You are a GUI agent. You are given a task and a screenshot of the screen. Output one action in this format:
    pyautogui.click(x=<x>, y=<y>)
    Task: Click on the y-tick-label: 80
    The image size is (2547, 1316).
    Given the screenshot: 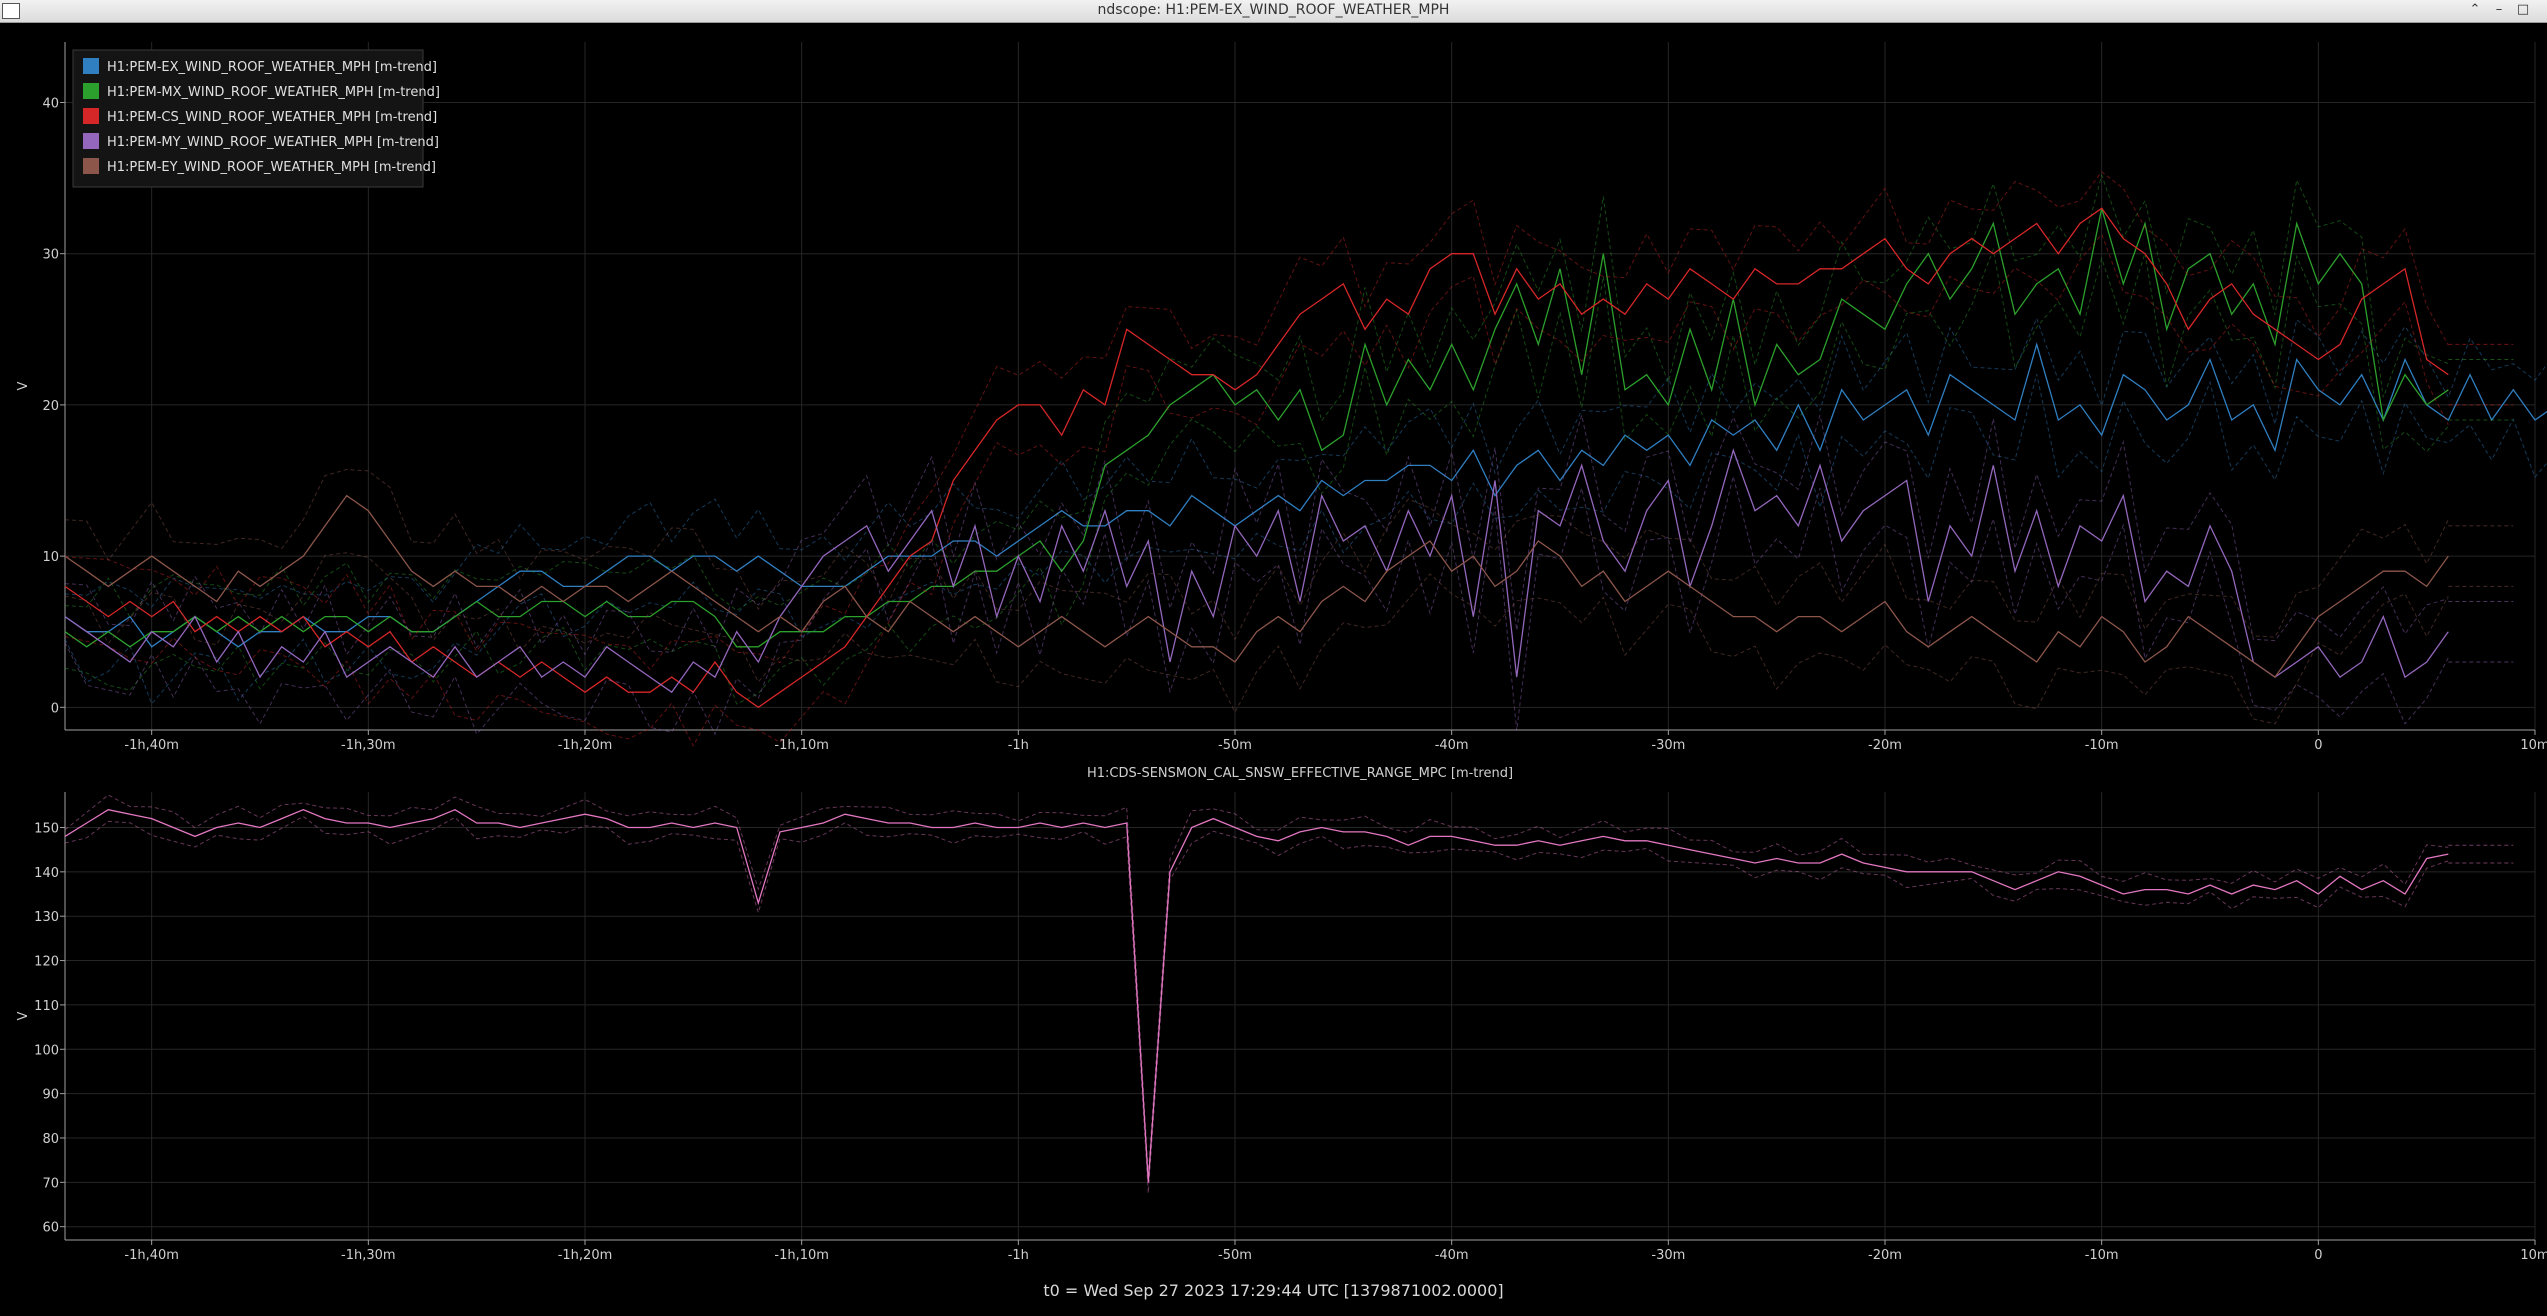 What is the action you would take?
    pyautogui.click(x=50, y=1139)
    